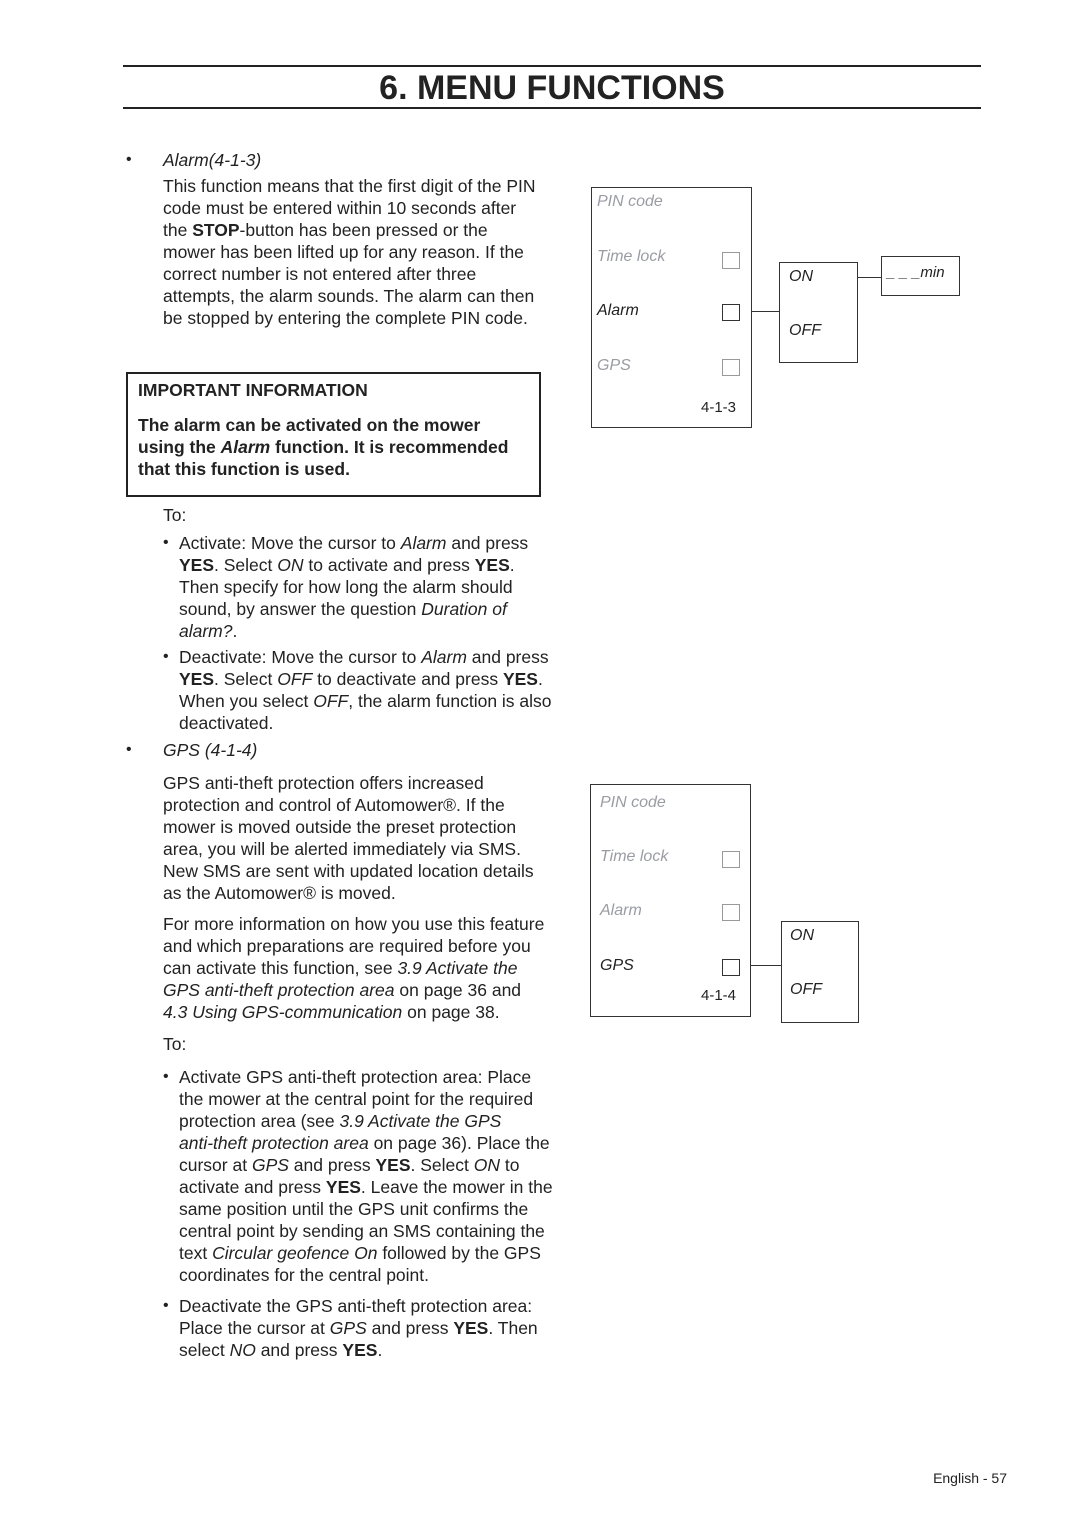  Describe the element at coordinates (212, 160) in the screenshot. I see `alarm-heading: Alarm(4-1-3)` at that location.